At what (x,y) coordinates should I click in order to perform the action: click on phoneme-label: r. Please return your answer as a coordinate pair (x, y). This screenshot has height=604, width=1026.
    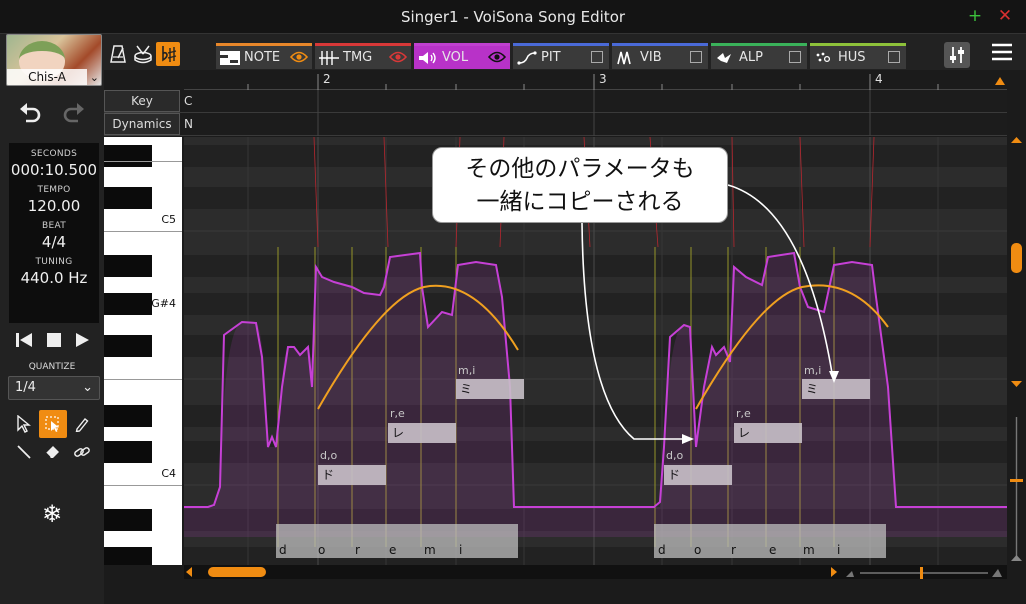
    Looking at the image, I should click on (733, 550).